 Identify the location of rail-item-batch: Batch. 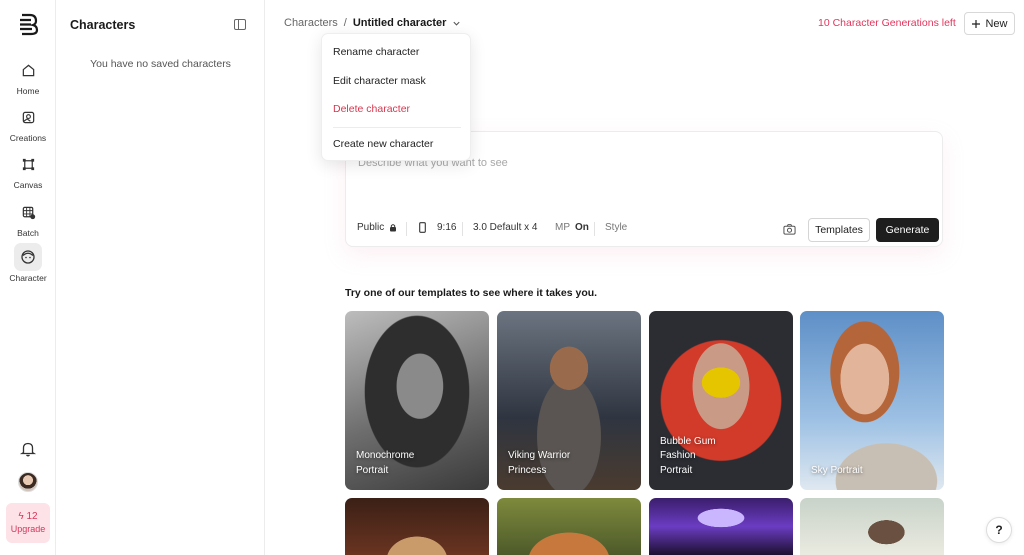
(28, 220).